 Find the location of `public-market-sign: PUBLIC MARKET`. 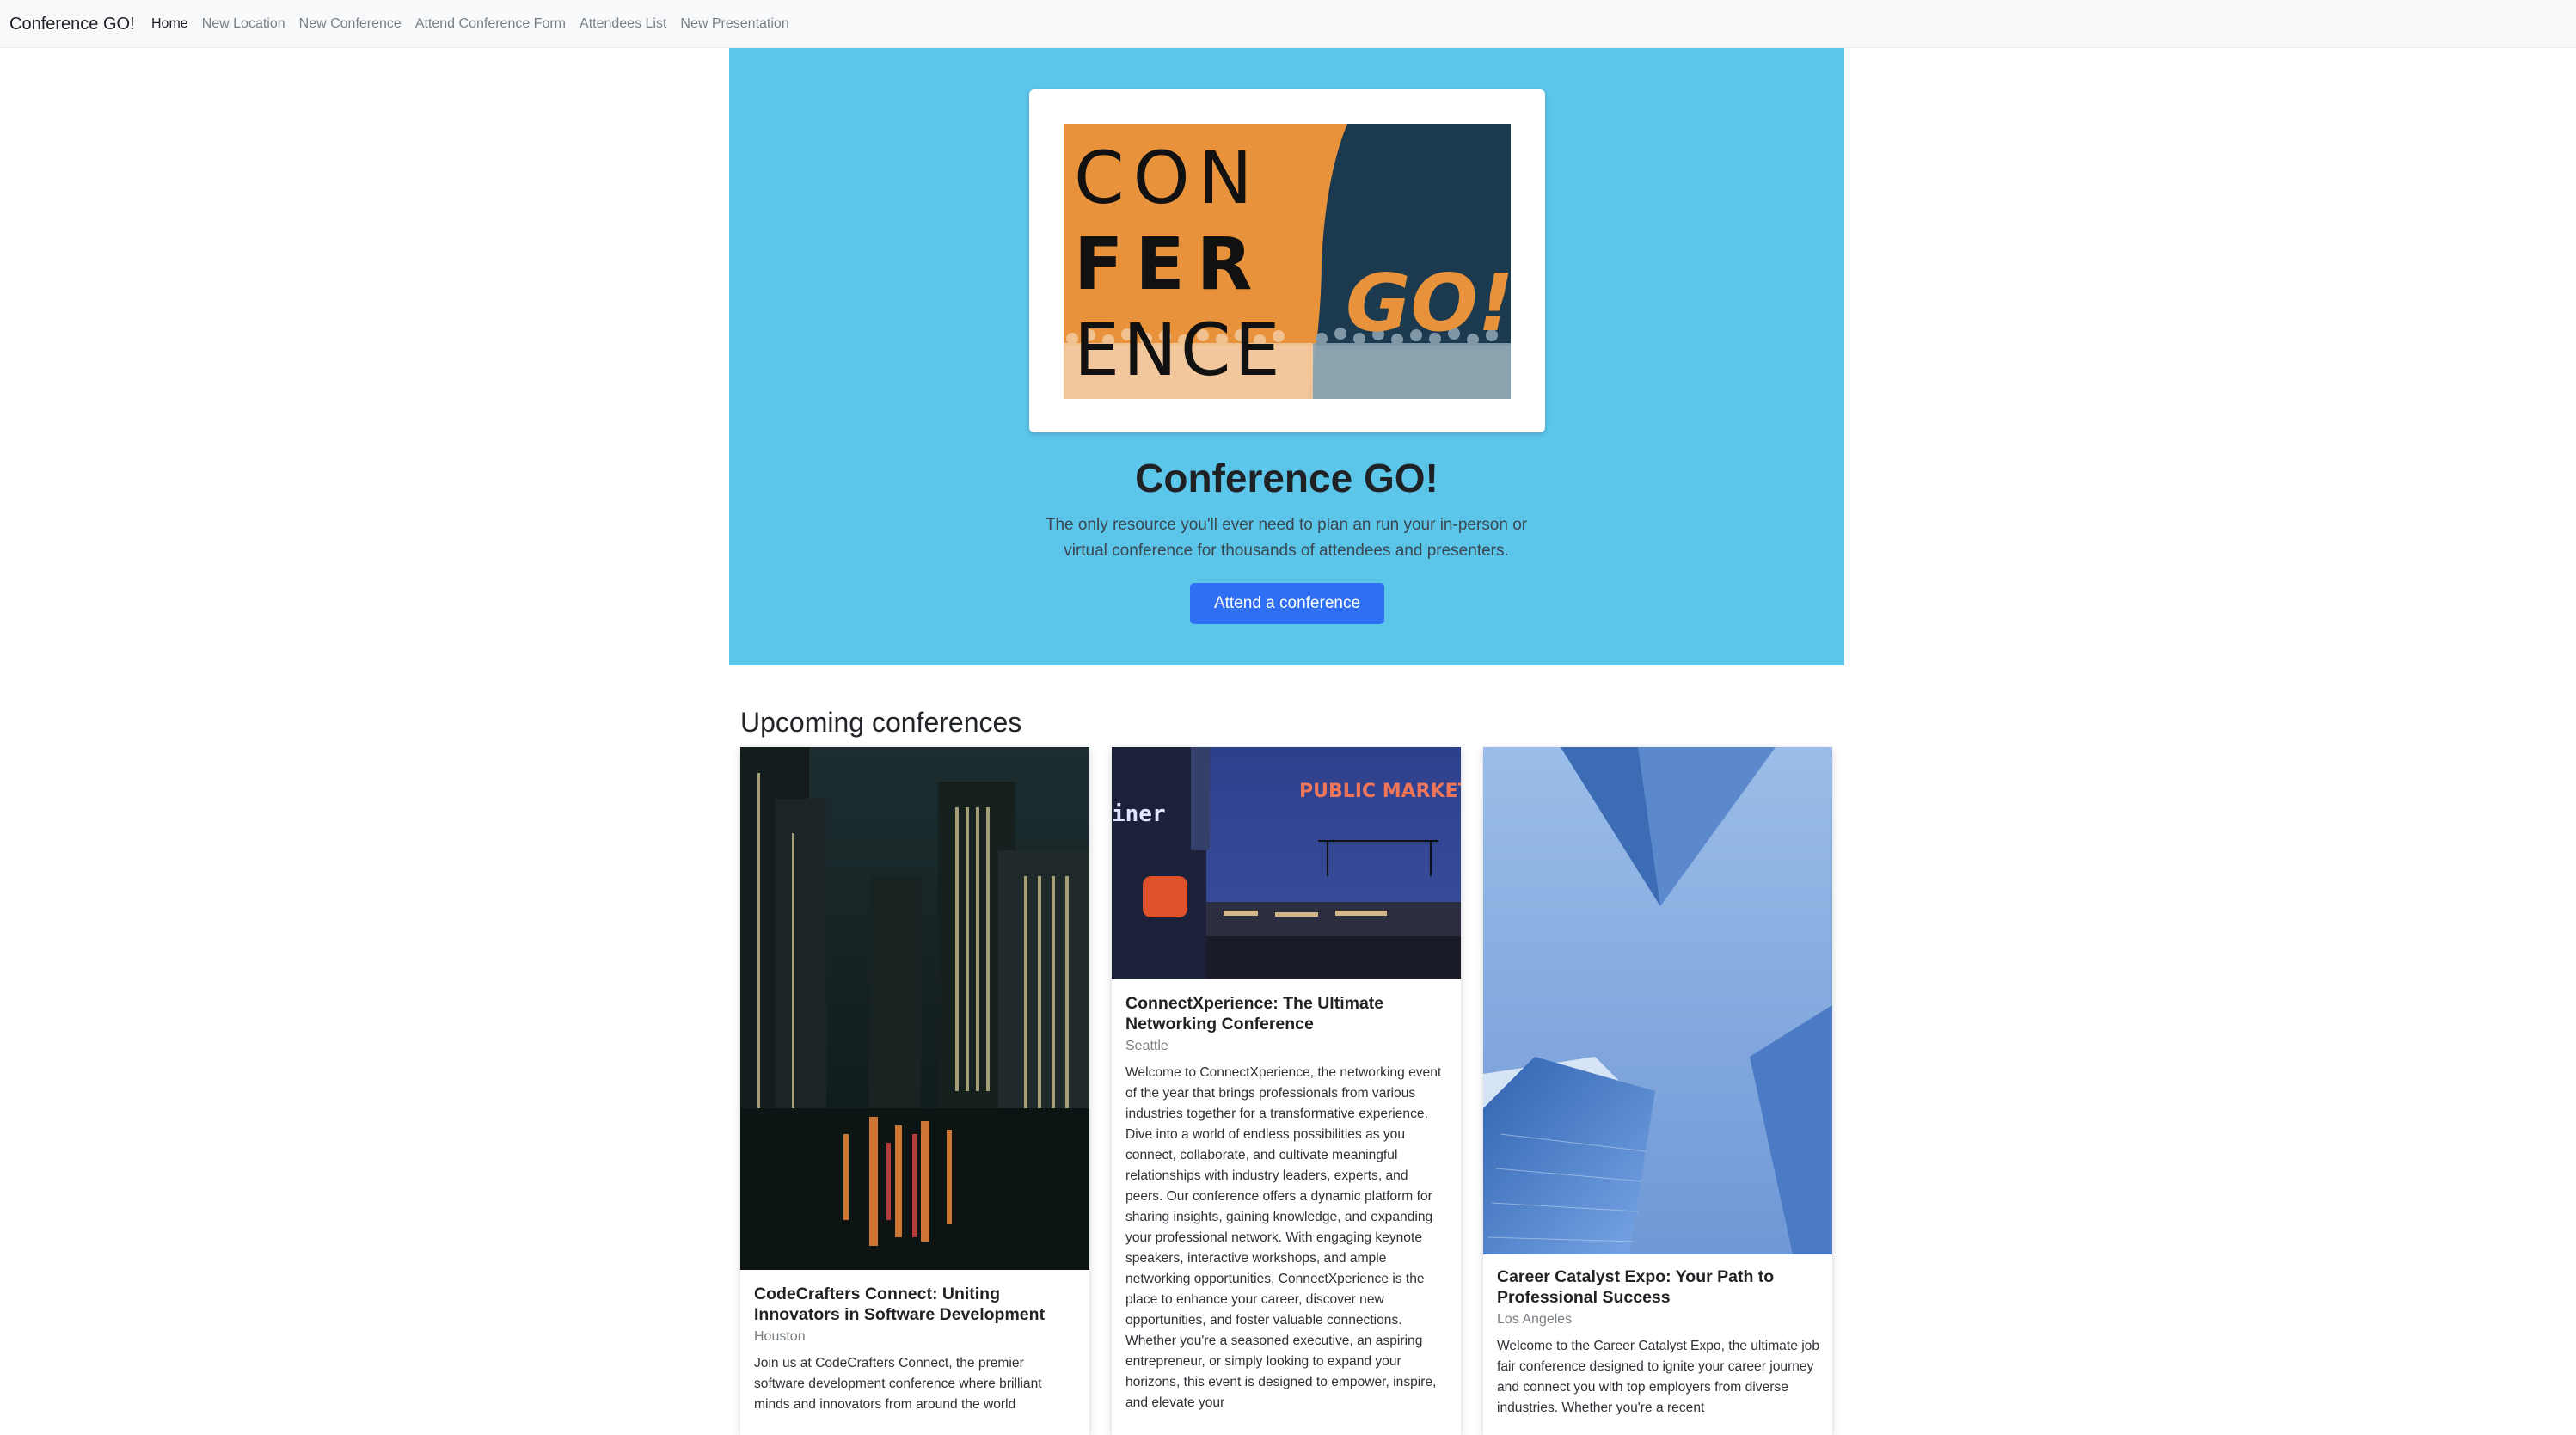

public-market-sign: PUBLIC MARKET is located at coordinates (1380, 792).